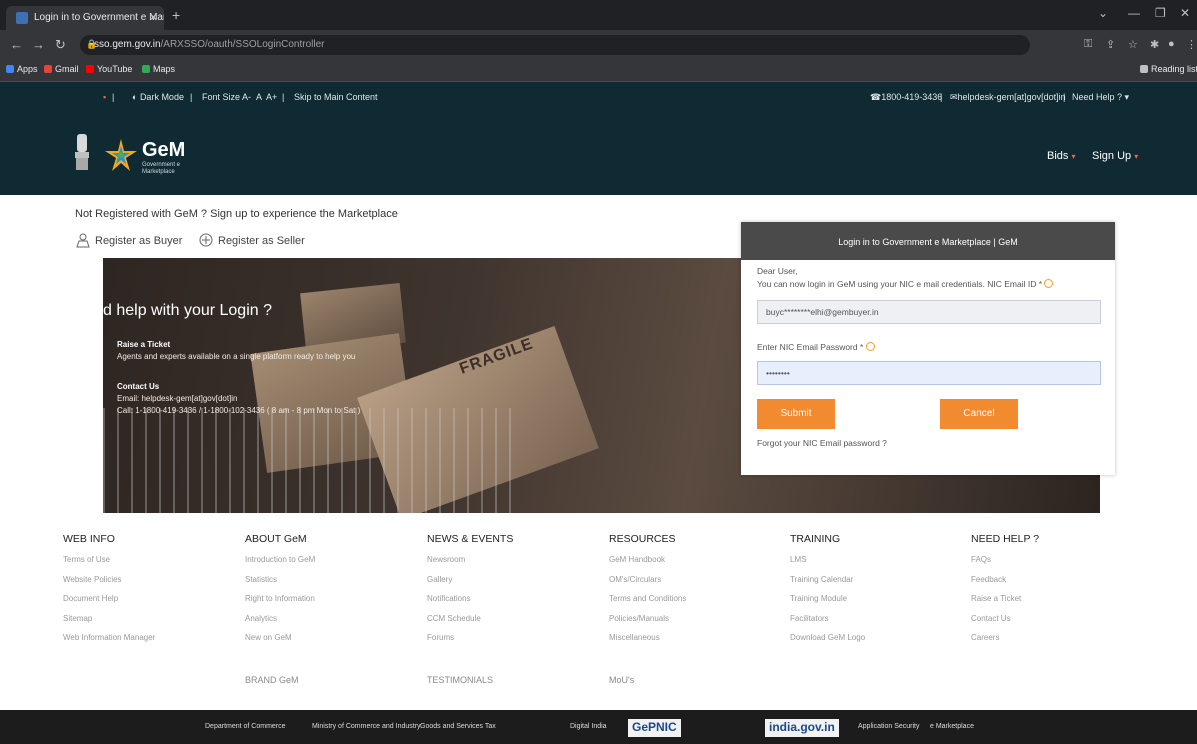 This screenshot has width=1197, height=744. Describe the element at coordinates (1061, 585) in the screenshot. I see `footer-link: Feedback` at that location.